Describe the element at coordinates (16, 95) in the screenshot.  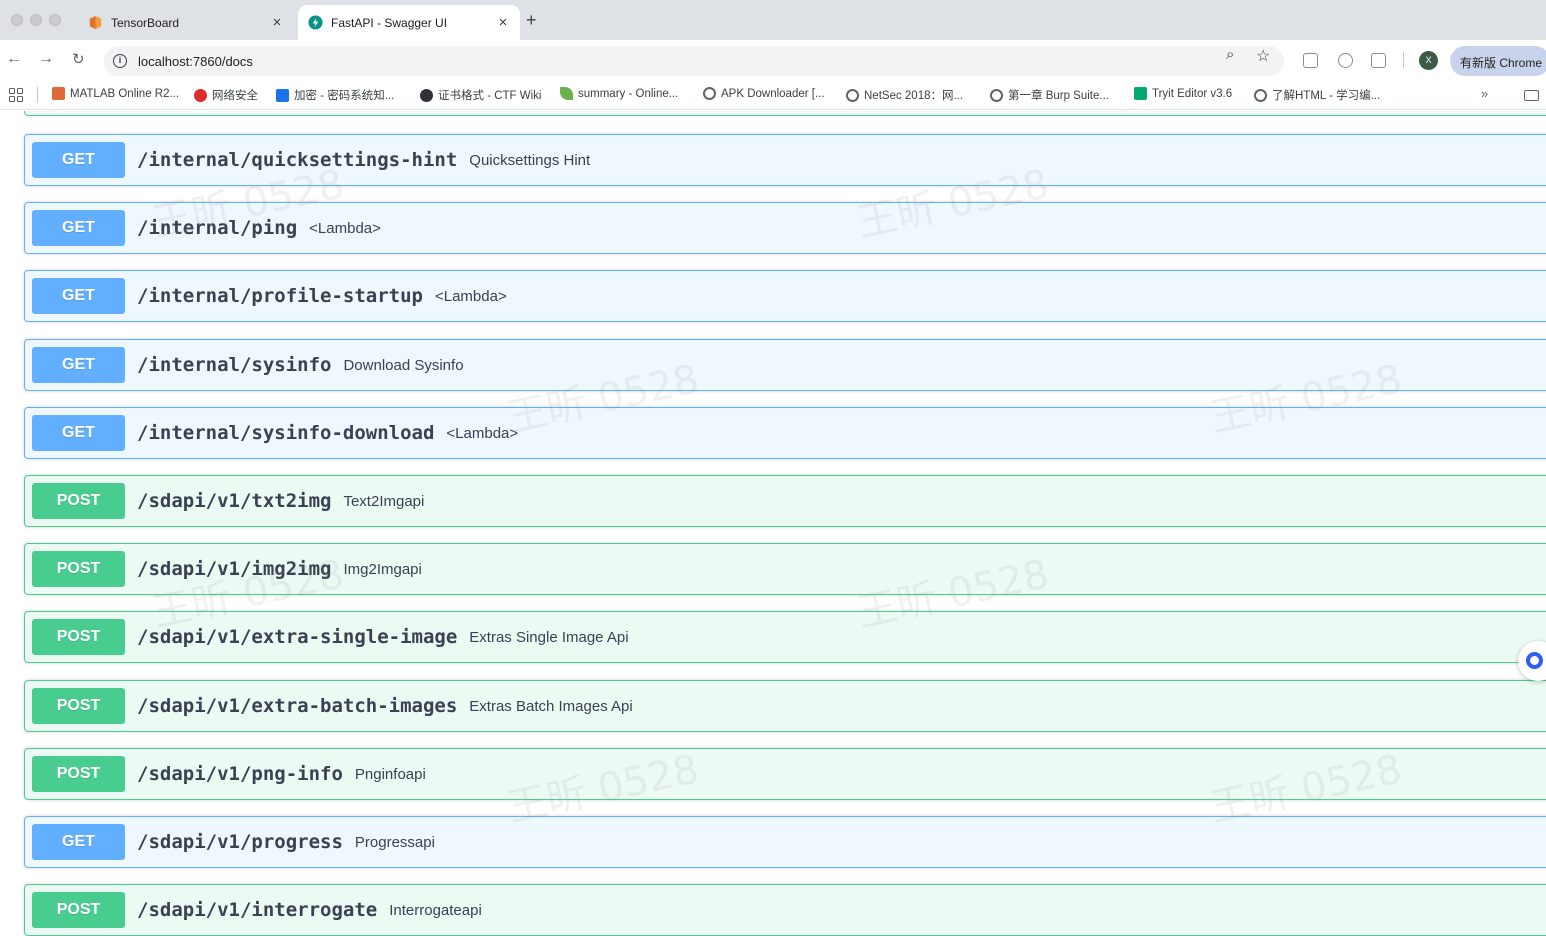
I see `apps-grid-icon` at that location.